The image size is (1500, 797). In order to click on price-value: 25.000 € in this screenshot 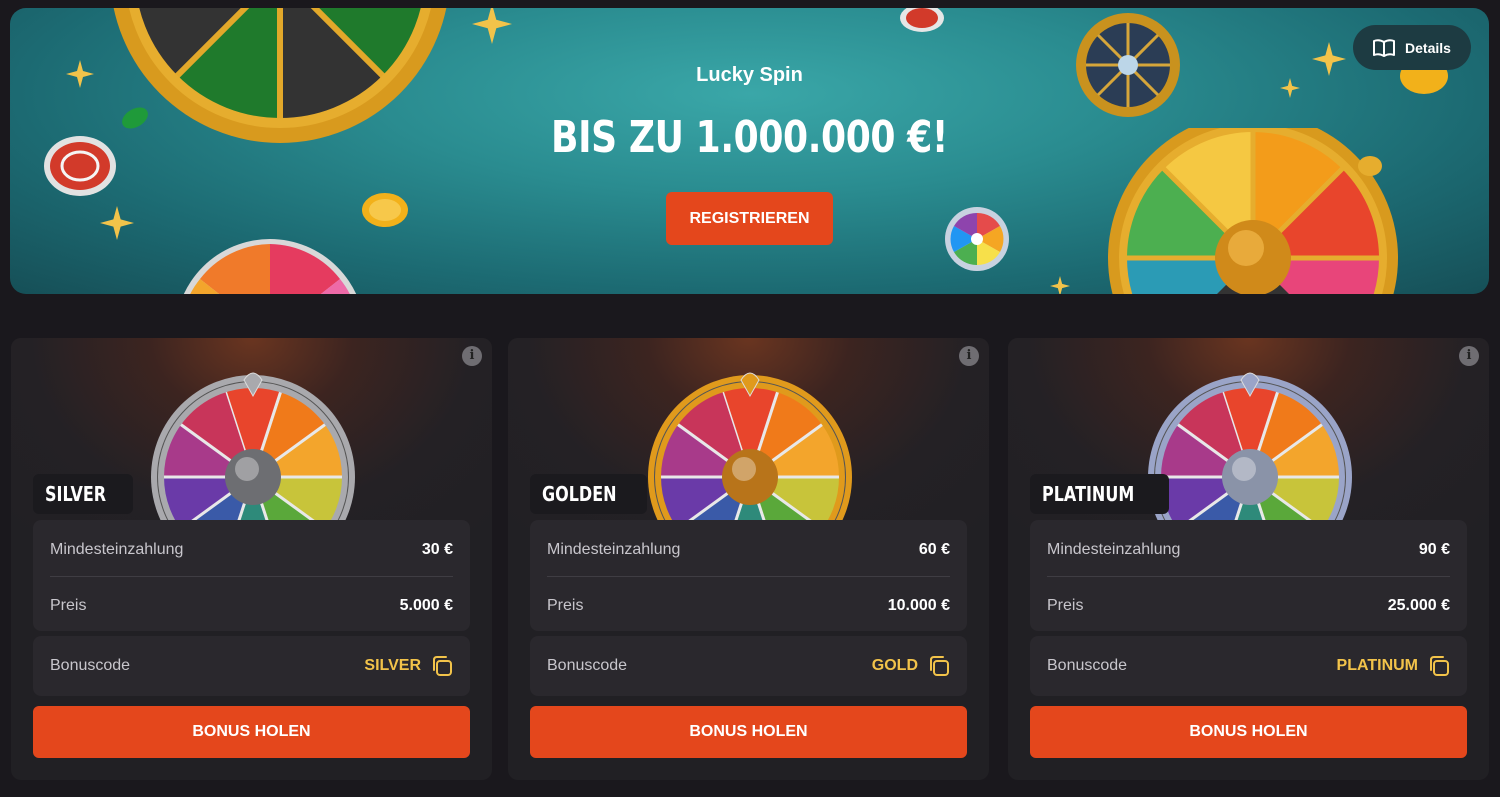, I will do `click(1418, 605)`.